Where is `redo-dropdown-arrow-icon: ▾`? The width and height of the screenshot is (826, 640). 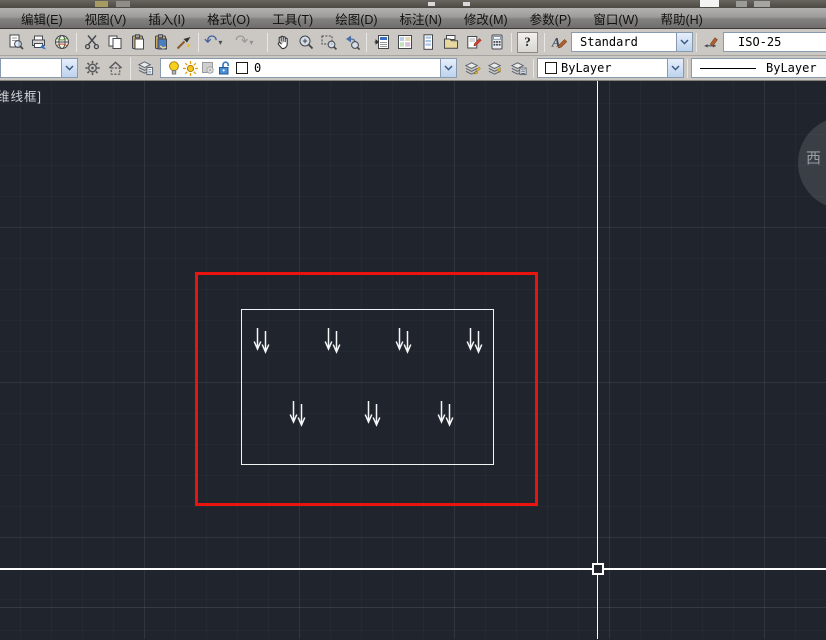
redo-dropdown-arrow-icon: ▾ is located at coordinates (251, 42).